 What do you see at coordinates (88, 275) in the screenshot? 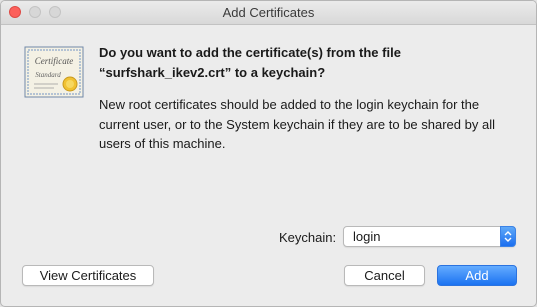
I see `view-certificates-button: View Certificates` at bounding box center [88, 275].